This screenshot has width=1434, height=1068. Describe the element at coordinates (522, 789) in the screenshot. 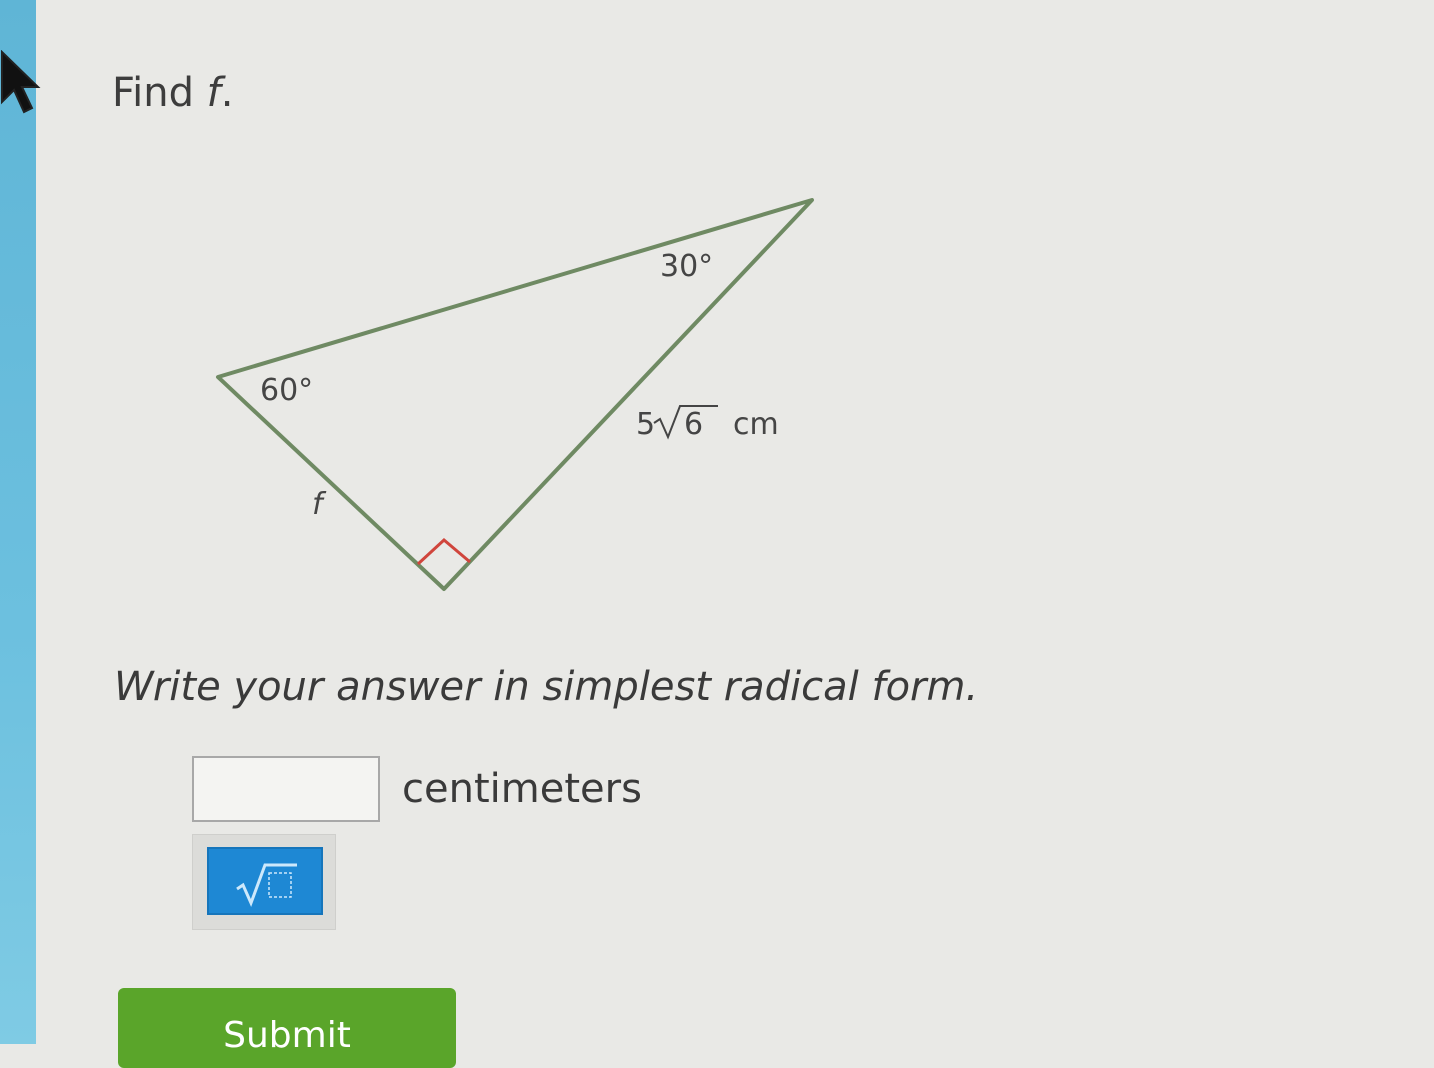

I see `answer-unit-label: centimeters` at that location.